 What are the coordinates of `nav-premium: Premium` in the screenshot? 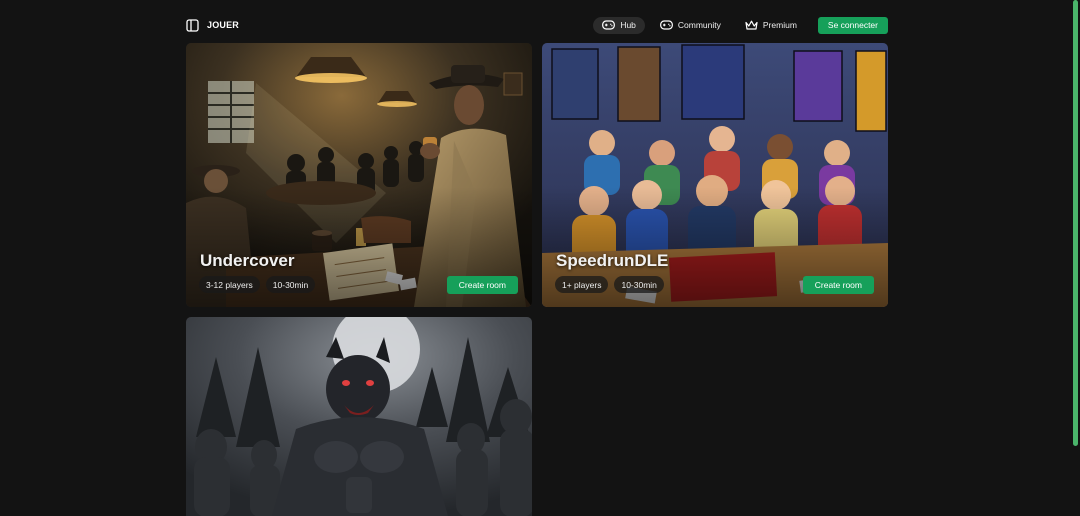 It's located at (771, 25).